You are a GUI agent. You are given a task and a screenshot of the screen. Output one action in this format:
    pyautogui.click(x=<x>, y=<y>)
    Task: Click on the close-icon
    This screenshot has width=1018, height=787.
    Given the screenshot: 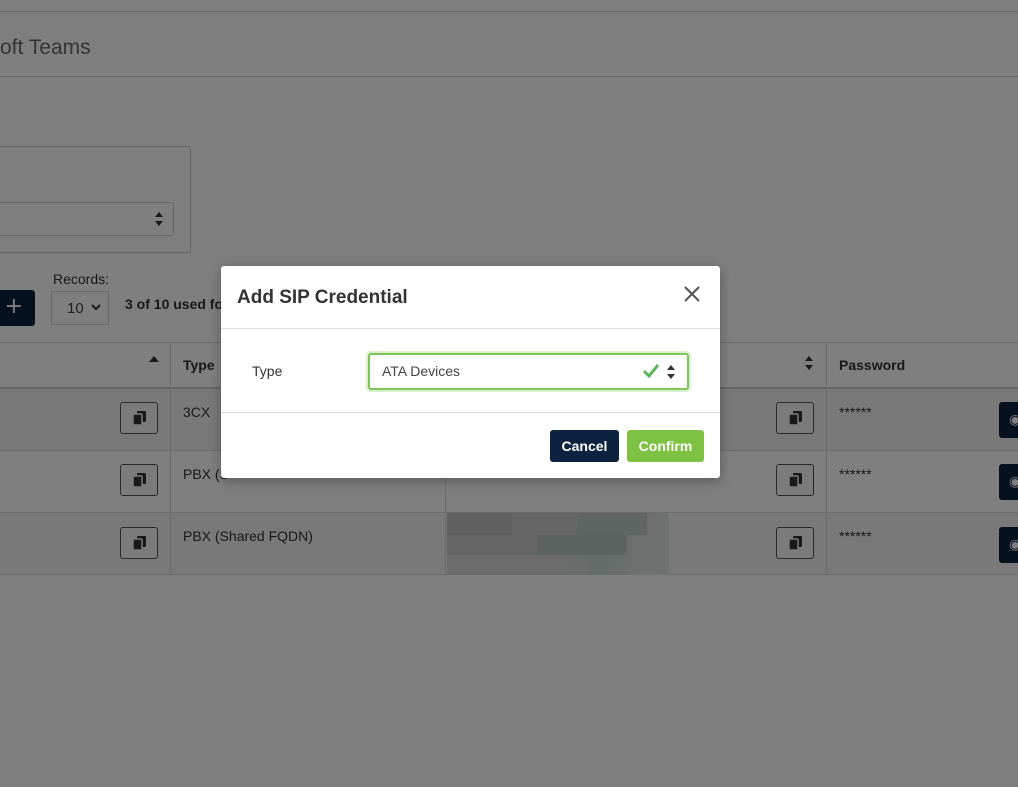 What is the action you would take?
    pyautogui.click(x=692, y=294)
    